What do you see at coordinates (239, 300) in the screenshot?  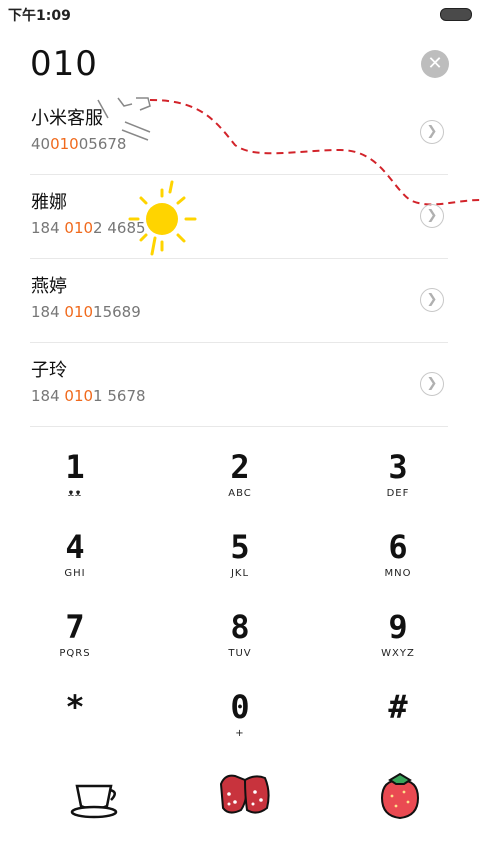 I see `contact-row: 燕婷 184 01015689 ❯` at bounding box center [239, 300].